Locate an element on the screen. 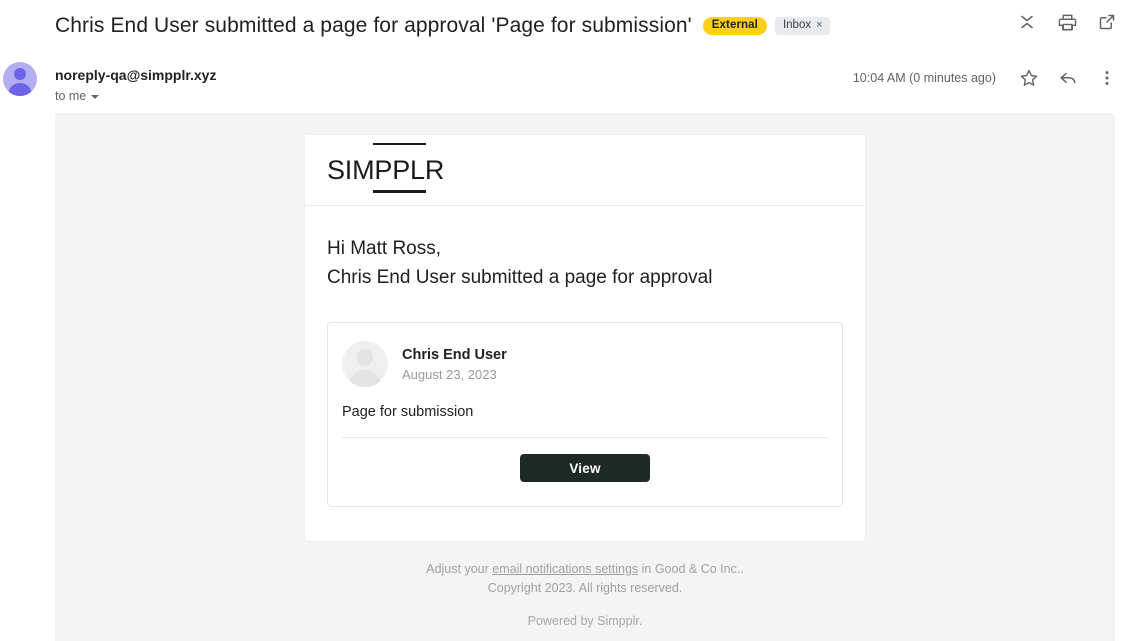  message-action-bar: 10:04 AM (0 minutes ago) is located at coordinates (985, 78).